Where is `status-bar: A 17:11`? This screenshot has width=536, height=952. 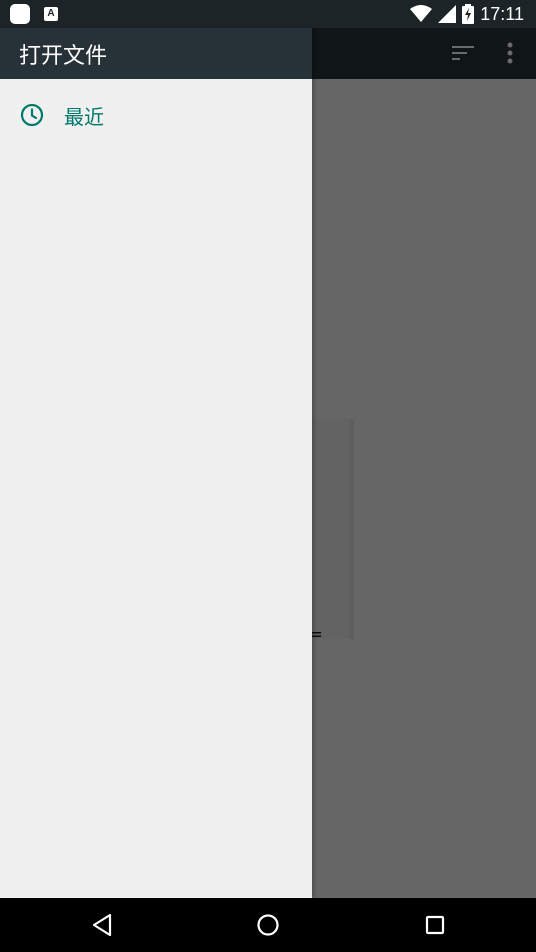 status-bar: A 17:11 is located at coordinates (268, 14).